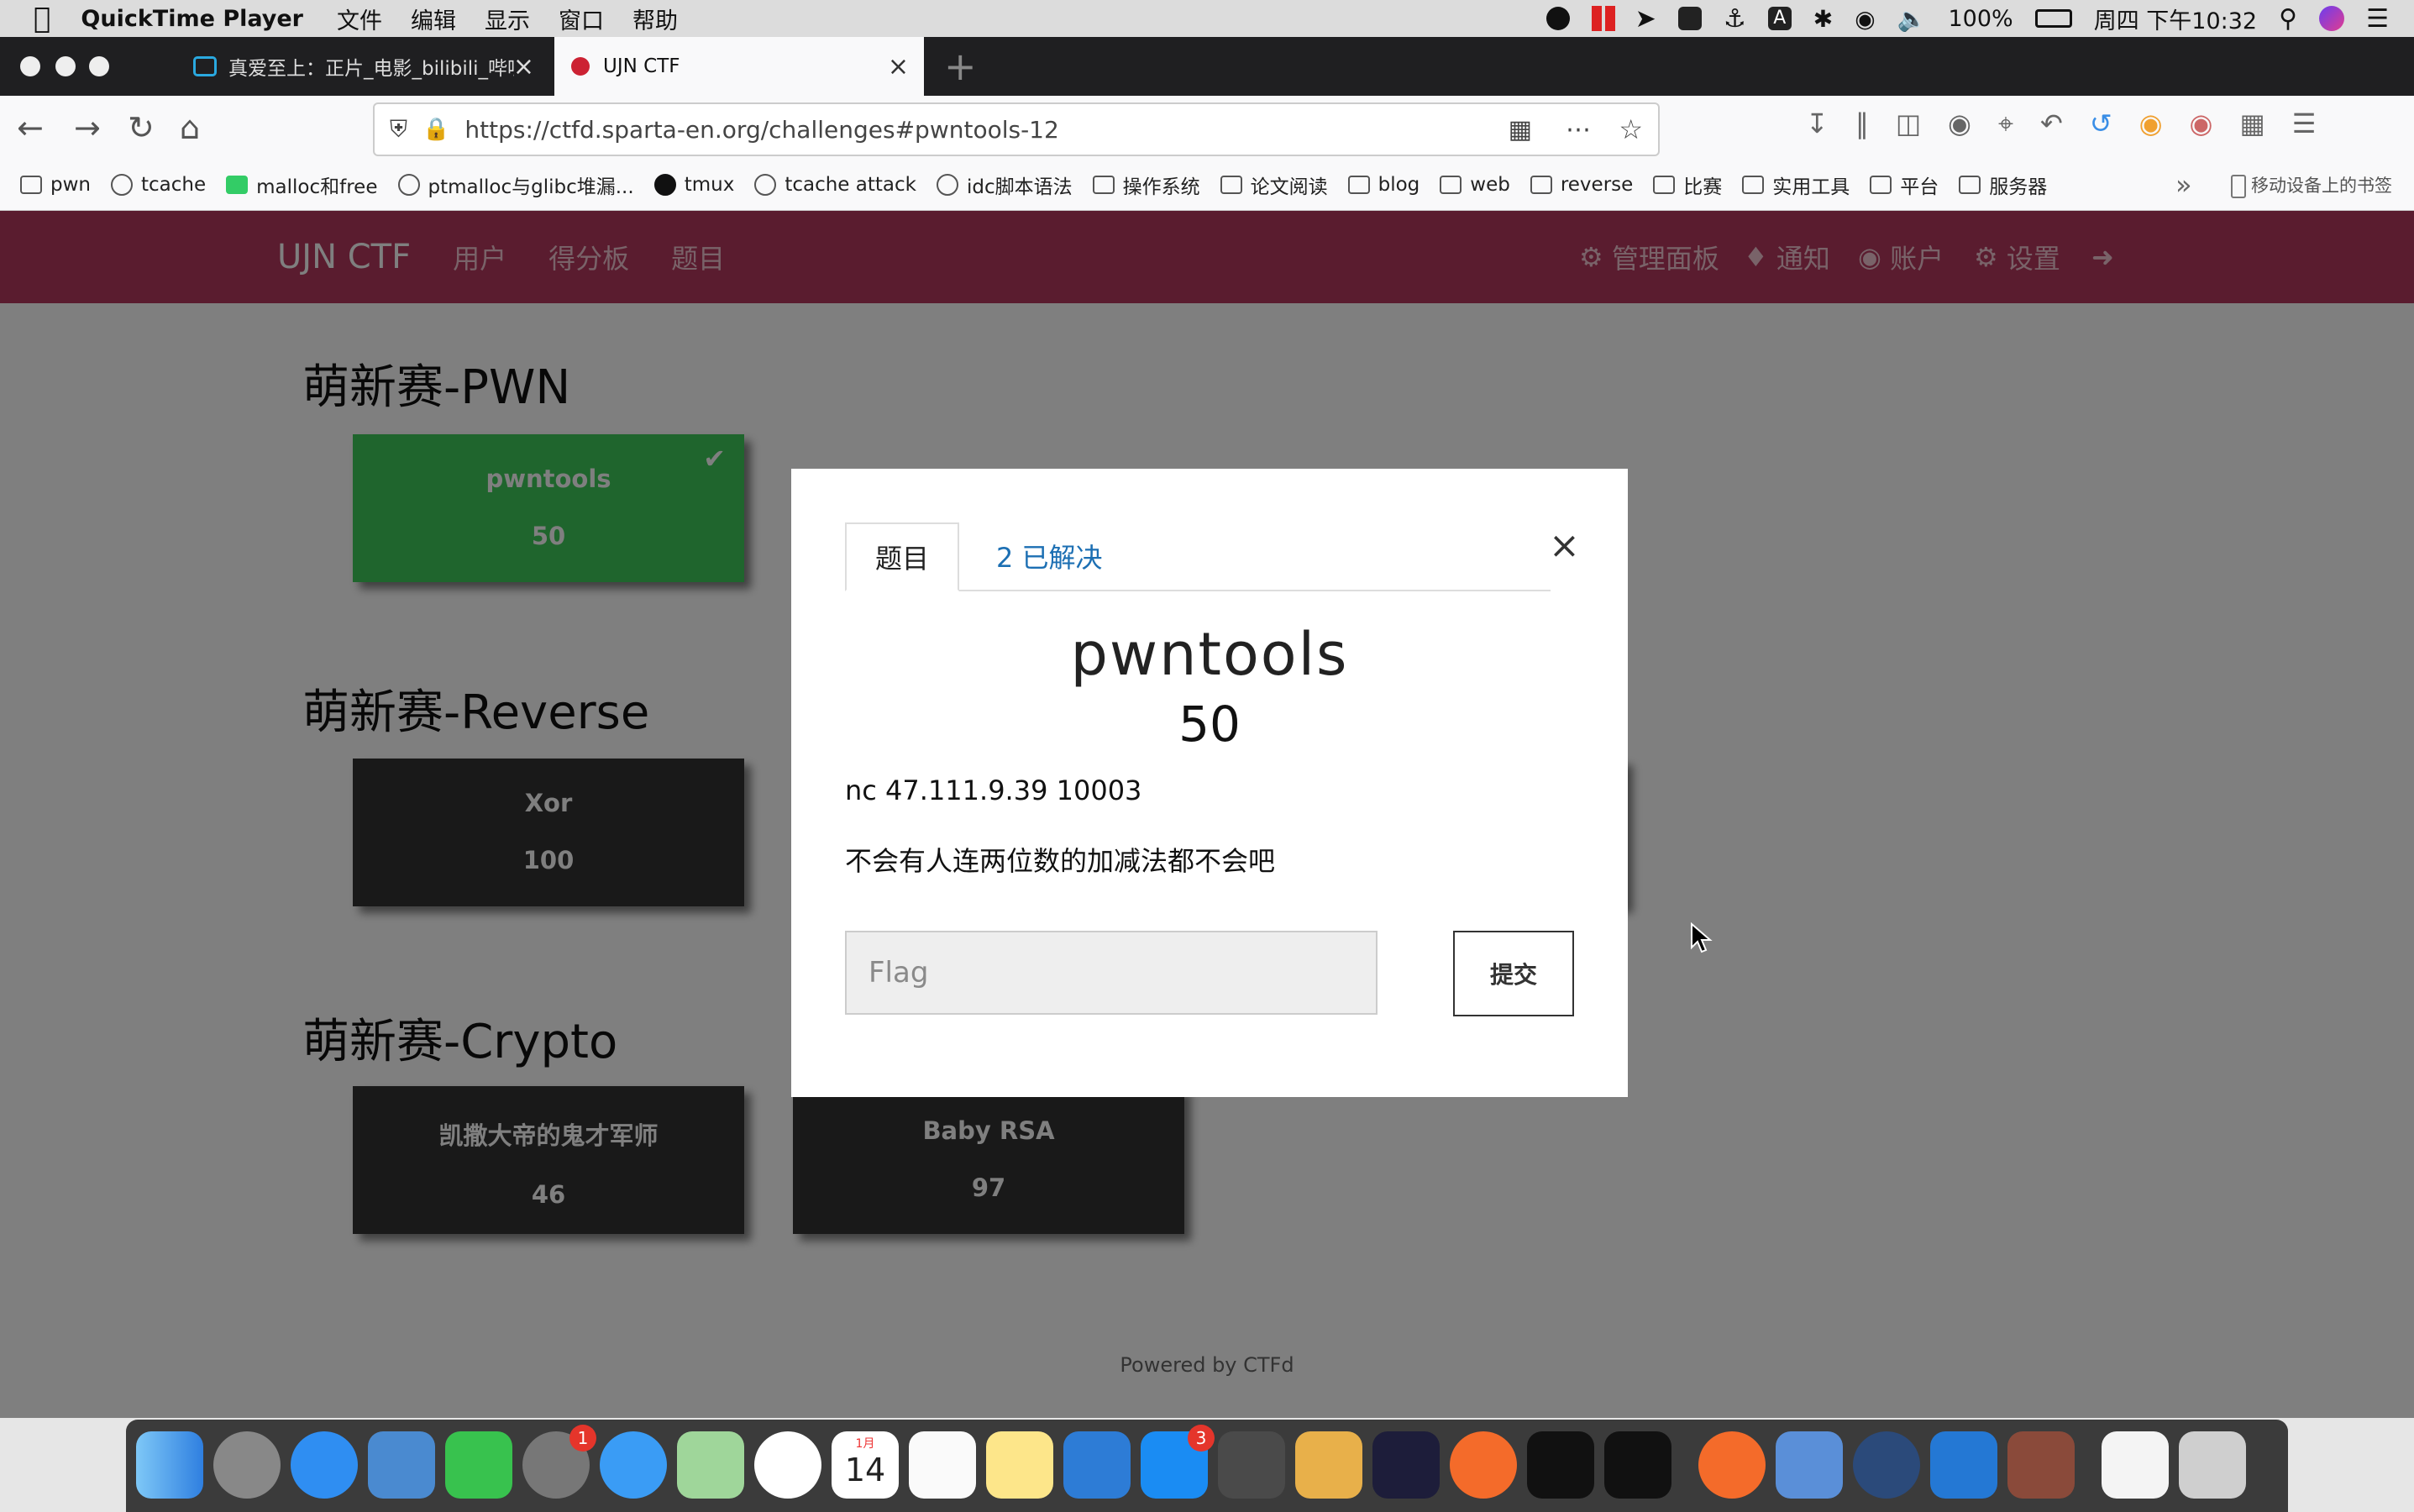  Describe the element at coordinates (247, 1465) in the screenshot. I see `launchpad-icon` at that location.